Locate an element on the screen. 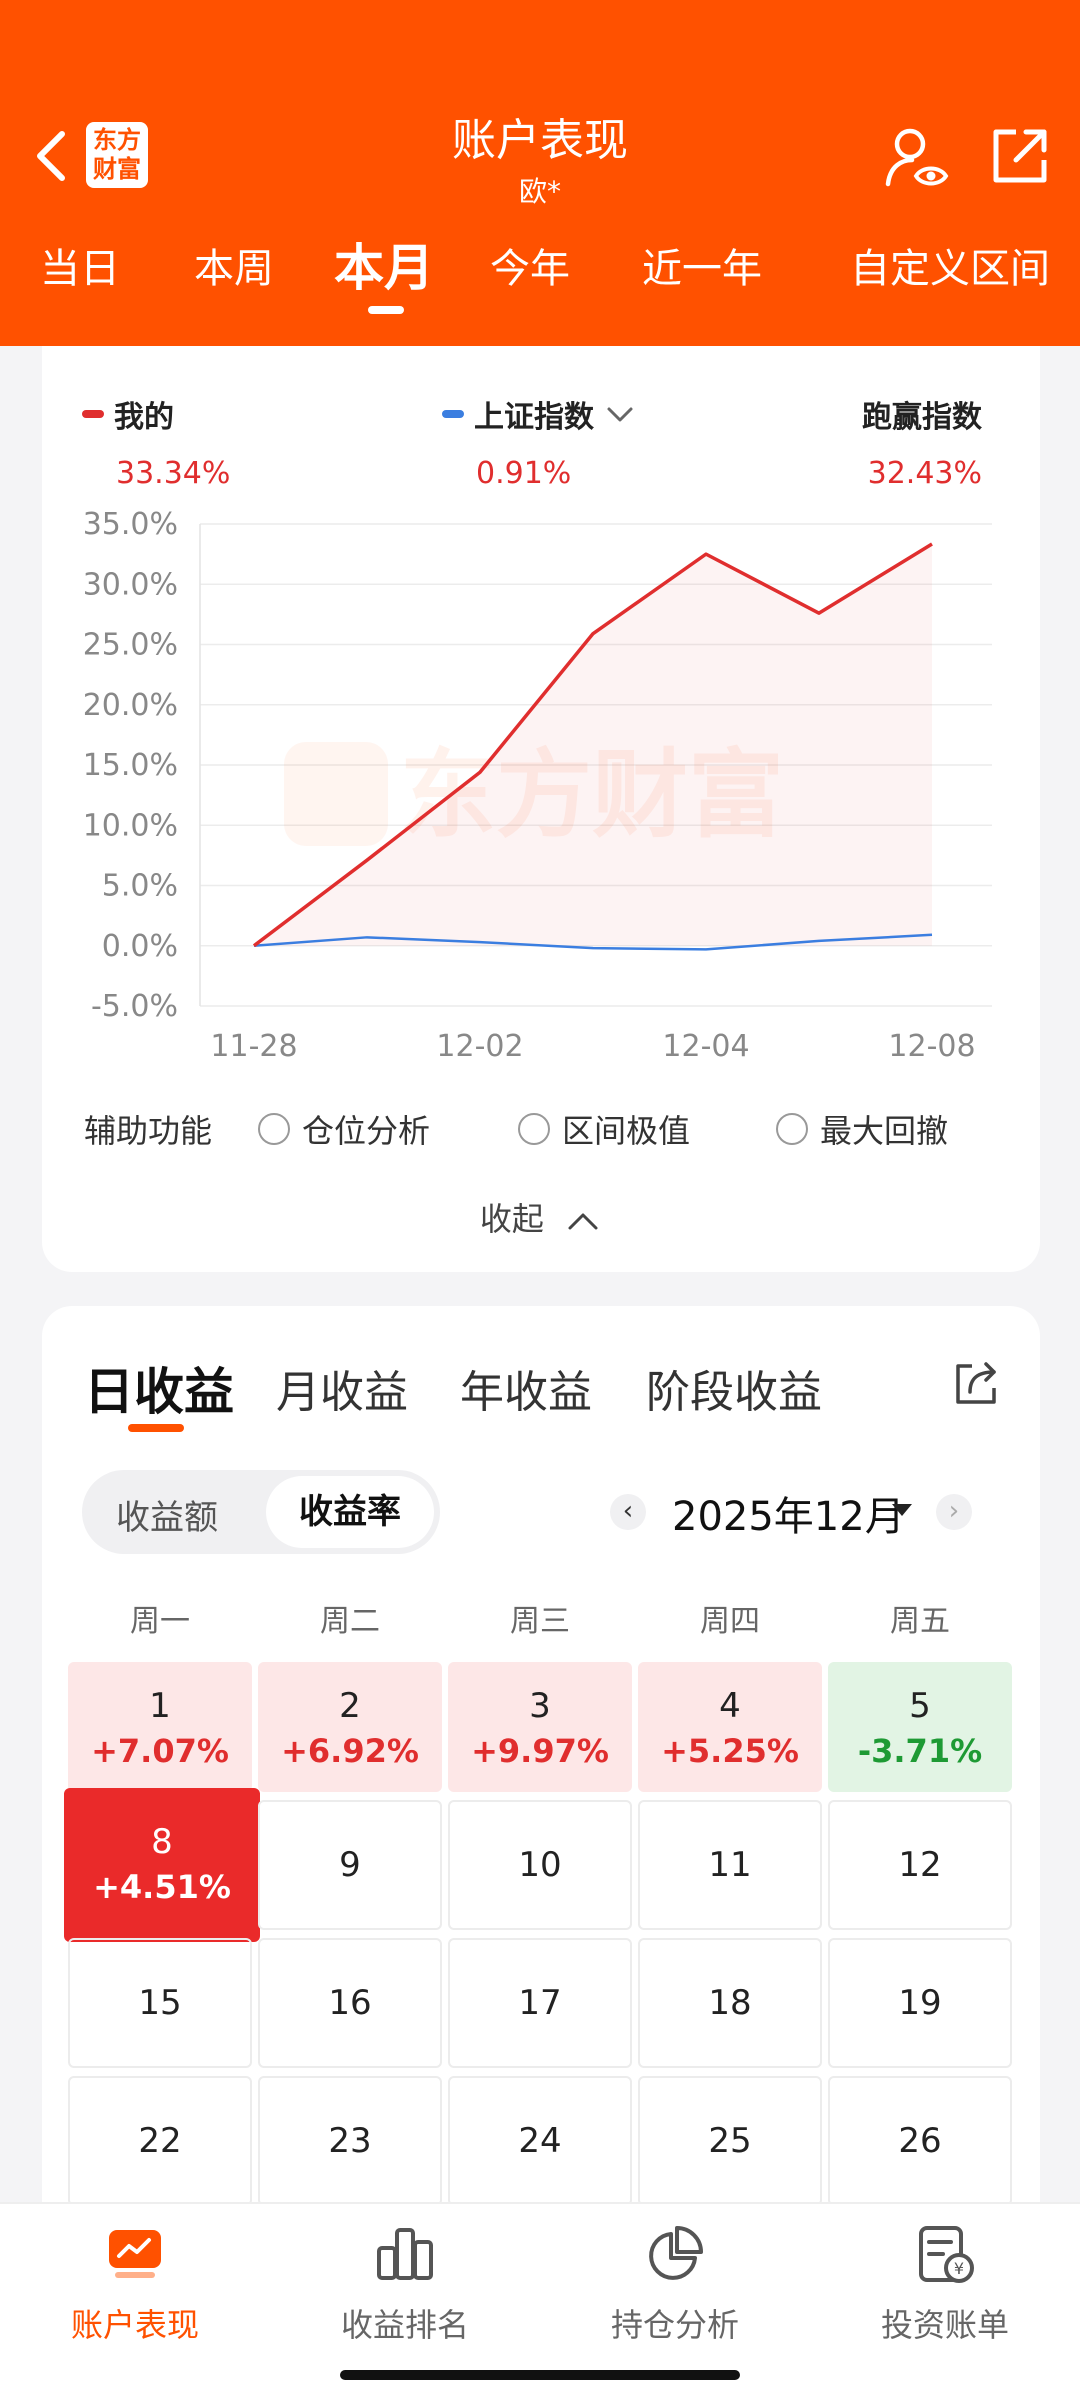 This screenshot has height=2400, width=1080. calendar-day-cell: 19 is located at coordinates (920, 2003).